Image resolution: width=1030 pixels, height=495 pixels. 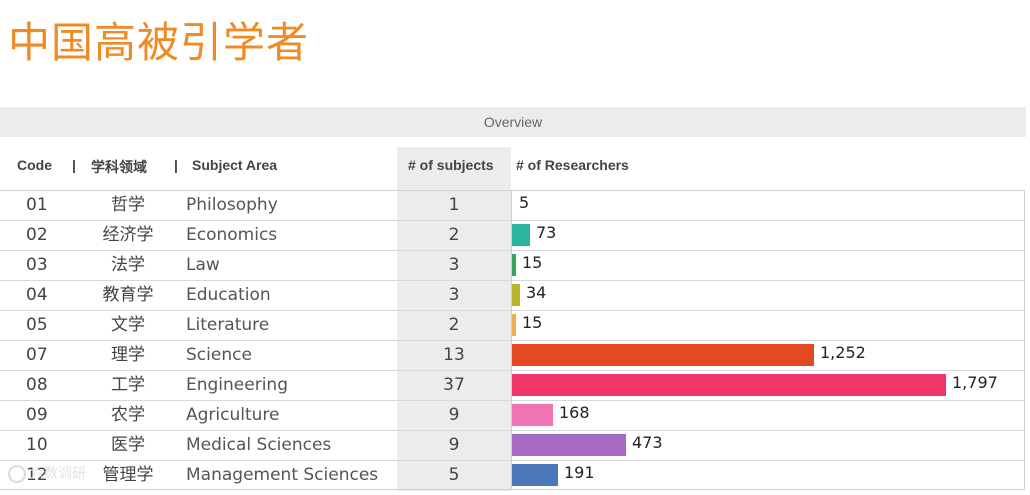 What do you see at coordinates (128, 205) in the screenshot?
I see `row-subject-cn: 哲学` at bounding box center [128, 205].